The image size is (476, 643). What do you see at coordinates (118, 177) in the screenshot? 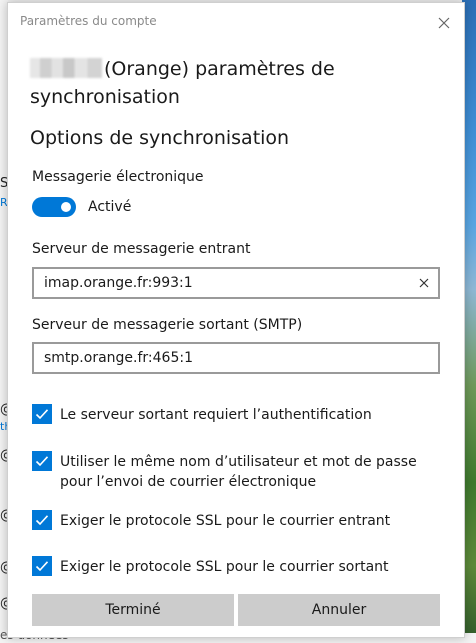
I see `email-label: Messagerie électronique` at bounding box center [118, 177].